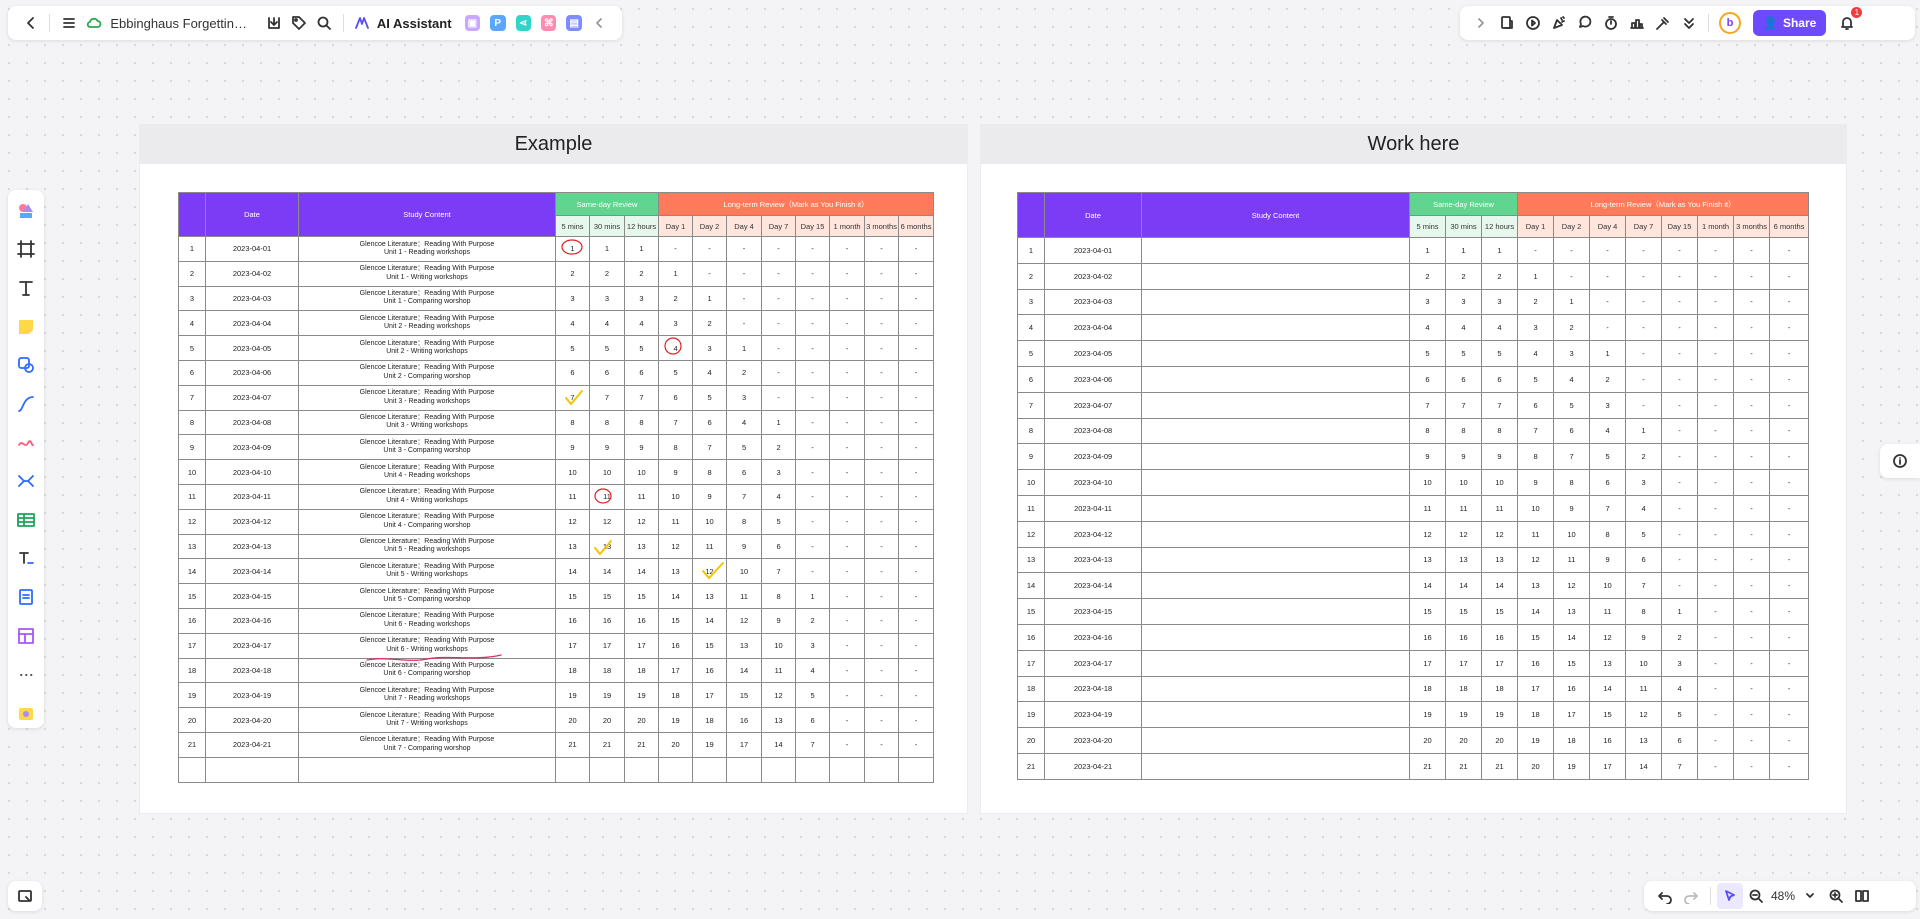 This screenshot has width=1920, height=919. Describe the element at coordinates (1691, 896) in the screenshot. I see `redo-icon` at that location.